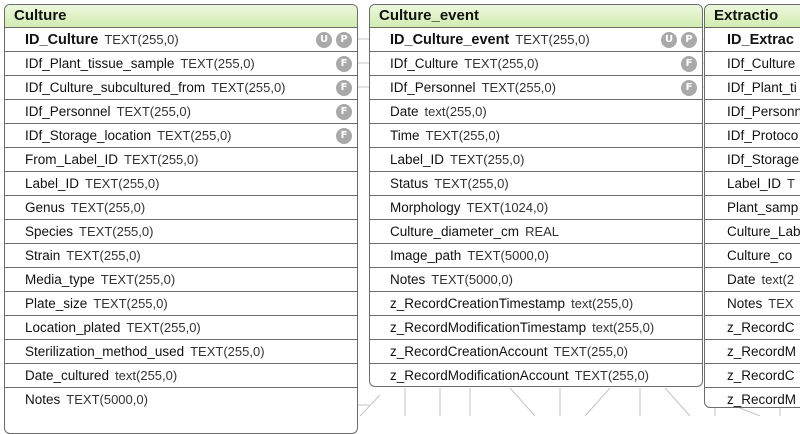 This screenshot has width=800, height=434. I want to click on field-row: Time TEXT(255,0), so click(536, 136).